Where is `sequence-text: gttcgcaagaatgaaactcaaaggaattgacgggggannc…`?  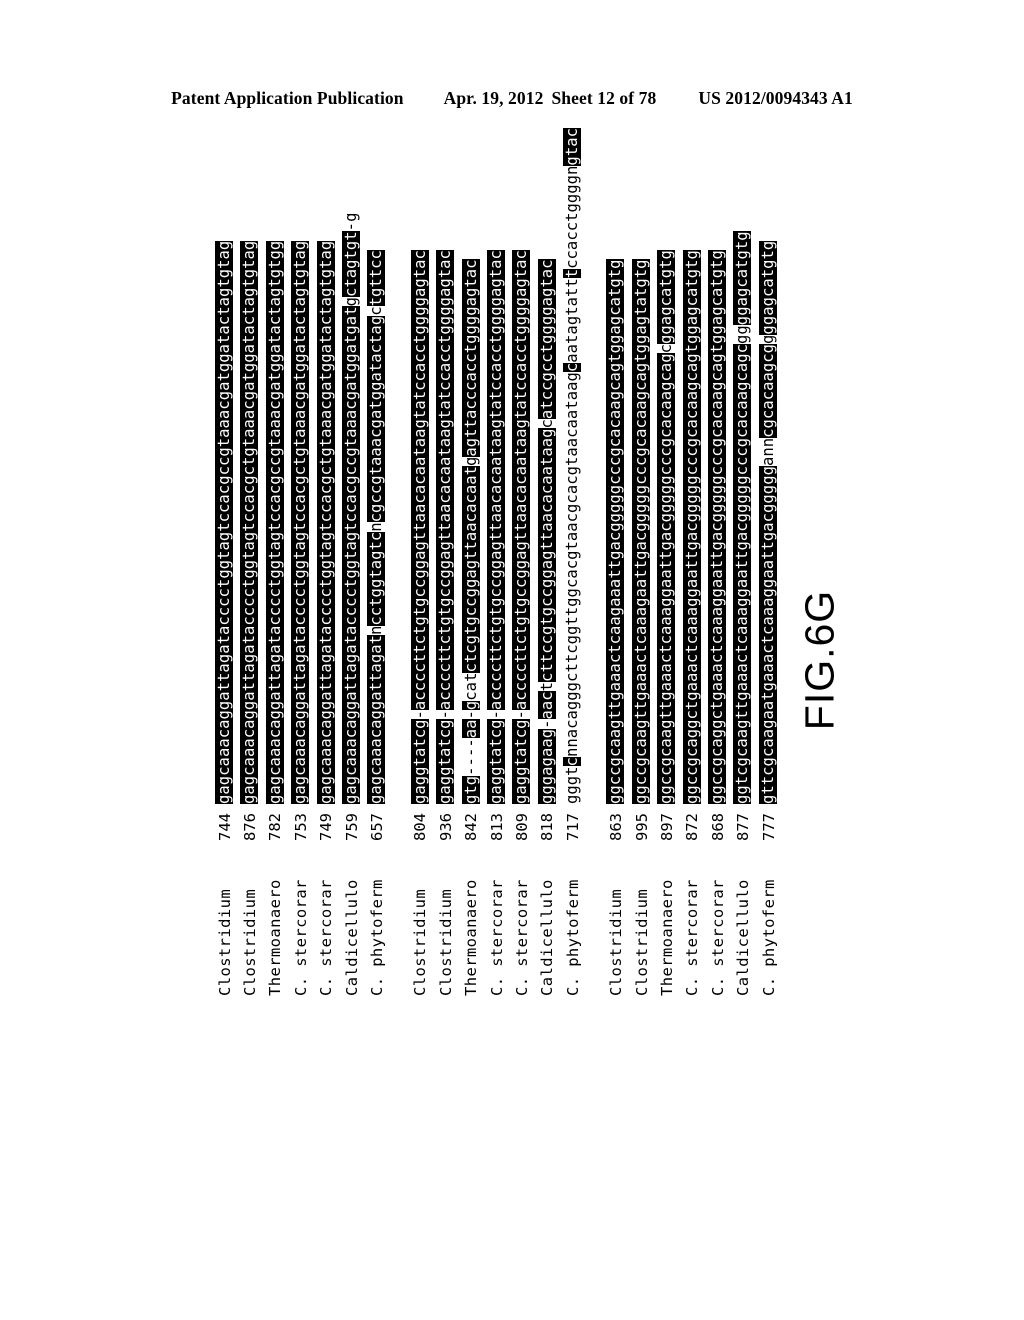
sequence-text: gttcgcaagaatgaaactcaaaggaattgacgggggannc… is located at coordinates (768, 522).